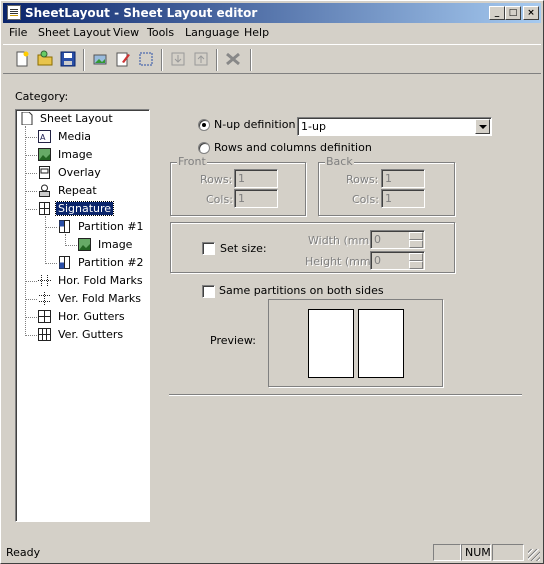 Image resolution: width=544 pixels, height=564 pixels. I want to click on menu-view: View, so click(126, 32).